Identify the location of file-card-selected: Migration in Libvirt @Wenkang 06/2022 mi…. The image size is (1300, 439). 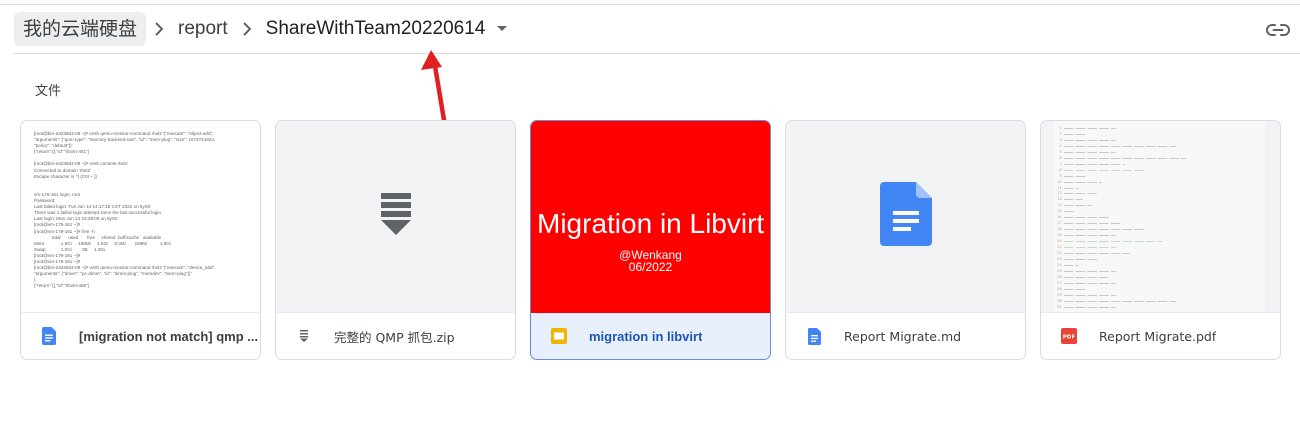
(650, 240).